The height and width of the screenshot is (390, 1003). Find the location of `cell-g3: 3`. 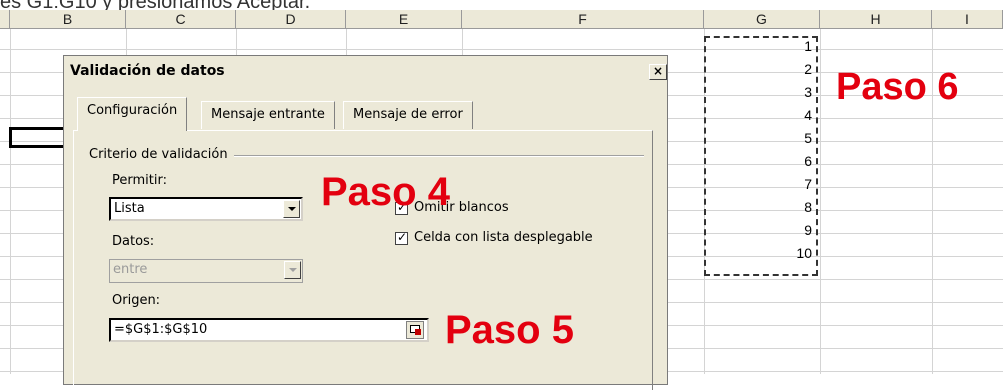

cell-g3: 3 is located at coordinates (766, 92).